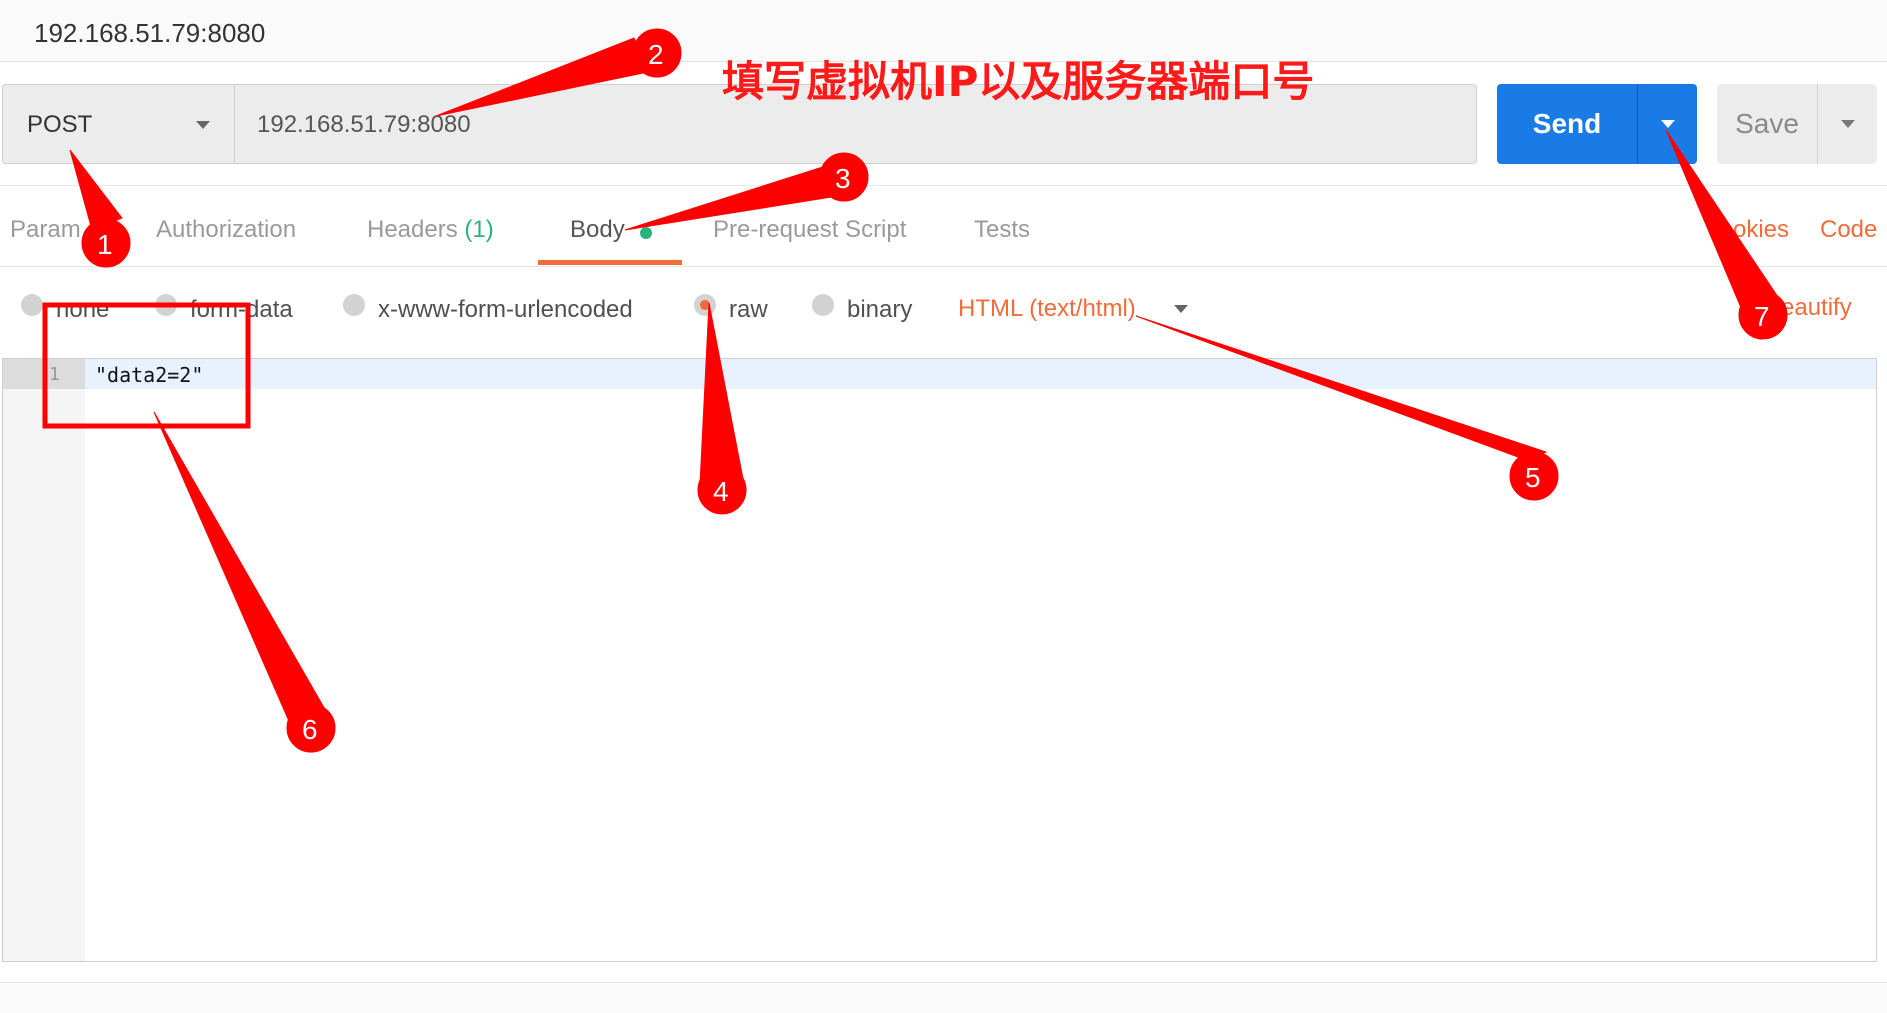 The height and width of the screenshot is (1013, 1887). Describe the element at coordinates (943, 31) in the screenshot. I see `request-tab-bar: 192.168.51.79:8080` at that location.